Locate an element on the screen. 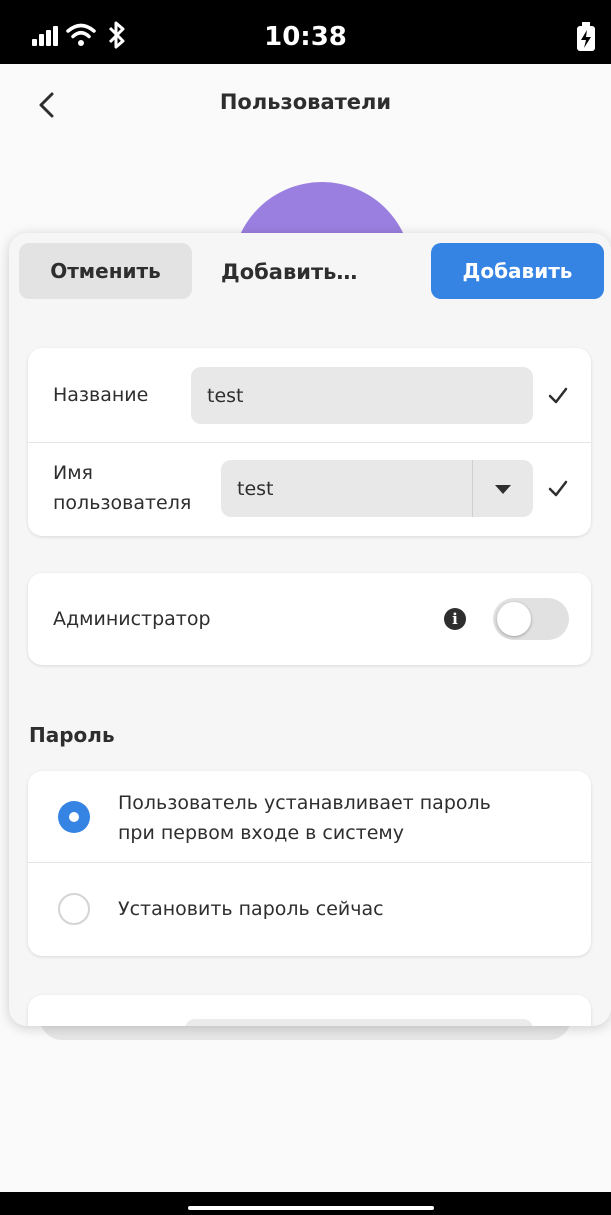 The height and width of the screenshot is (1215, 611). username-label-line2: пользователя is located at coordinates (122, 503).